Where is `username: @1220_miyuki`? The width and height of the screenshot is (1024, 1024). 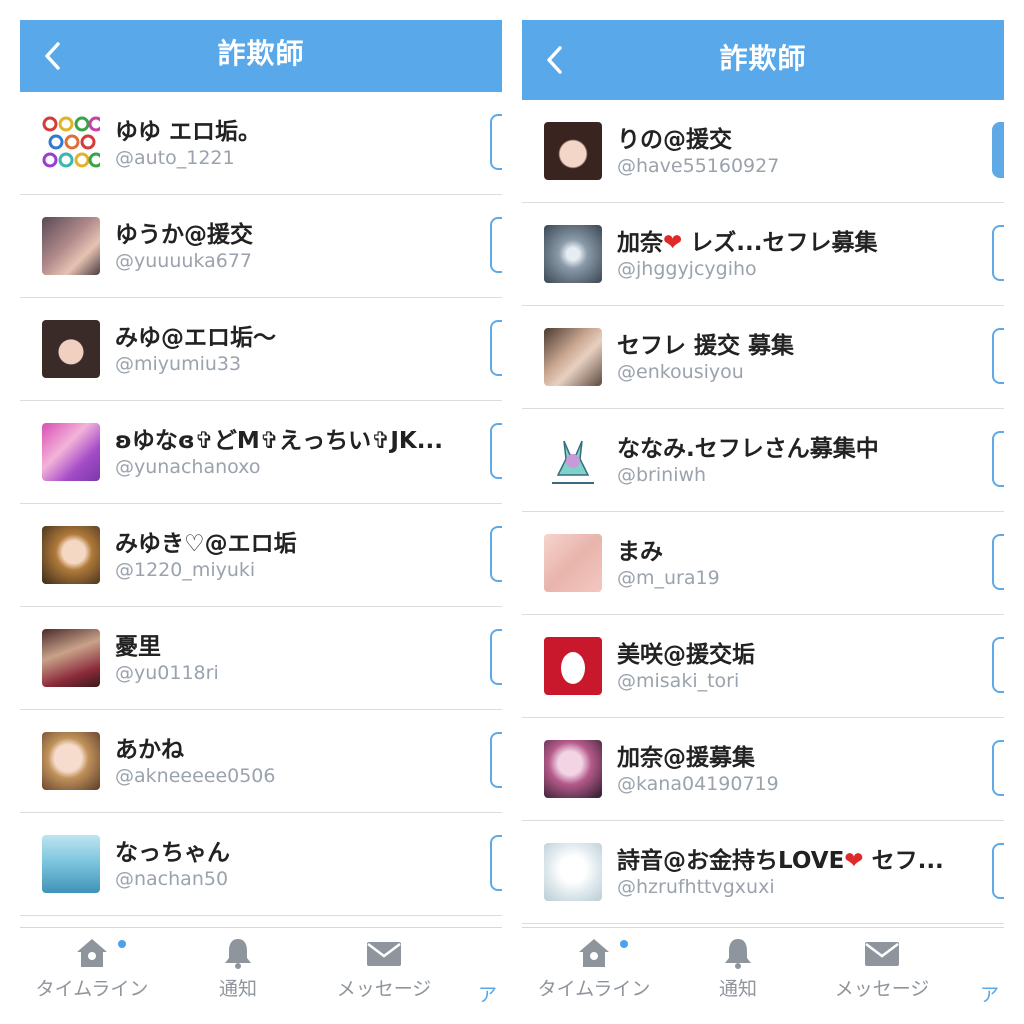 username: @1220_miyuki is located at coordinates (185, 570).